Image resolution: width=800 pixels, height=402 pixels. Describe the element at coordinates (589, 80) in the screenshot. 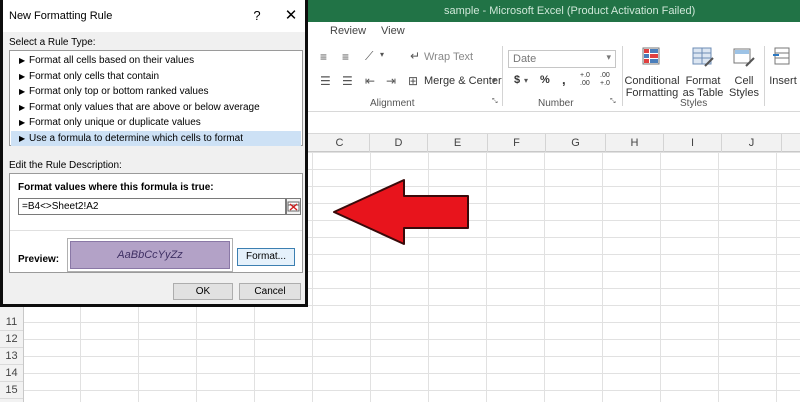

I see `increase-decimal-button: +.0 .00` at that location.